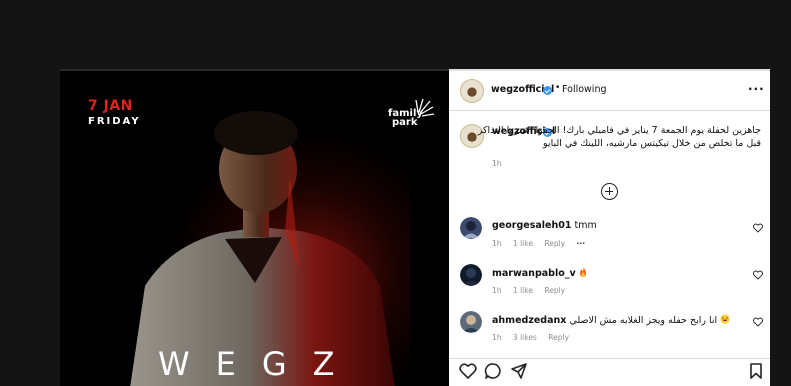 Image resolution: width=791 pixels, height=386 pixels. What do you see at coordinates (110, 106) in the screenshot?
I see `event-date: 7 JAN` at bounding box center [110, 106].